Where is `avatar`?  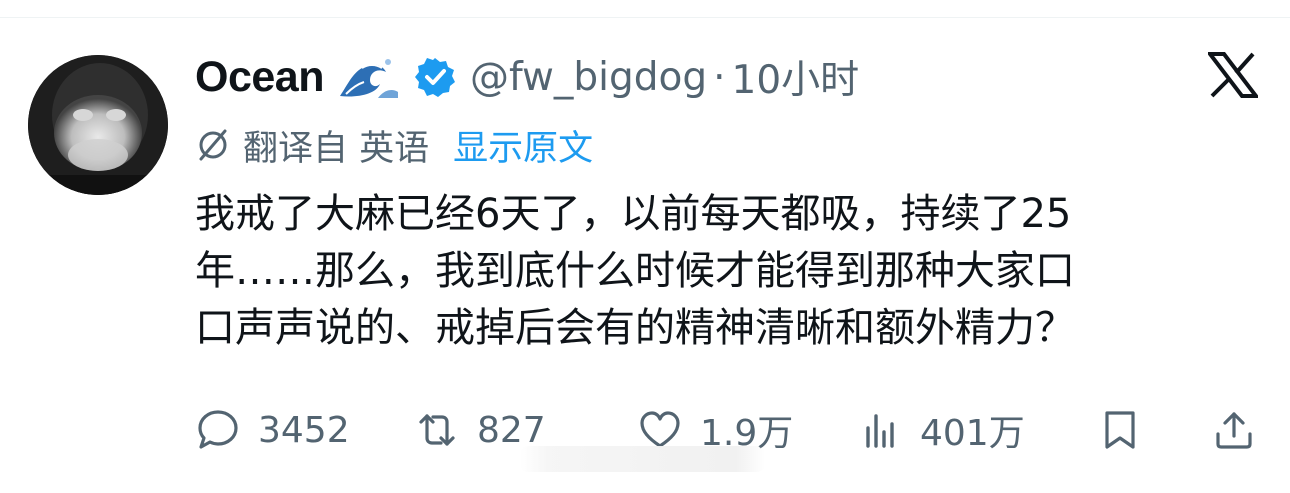
avatar is located at coordinates (98, 125).